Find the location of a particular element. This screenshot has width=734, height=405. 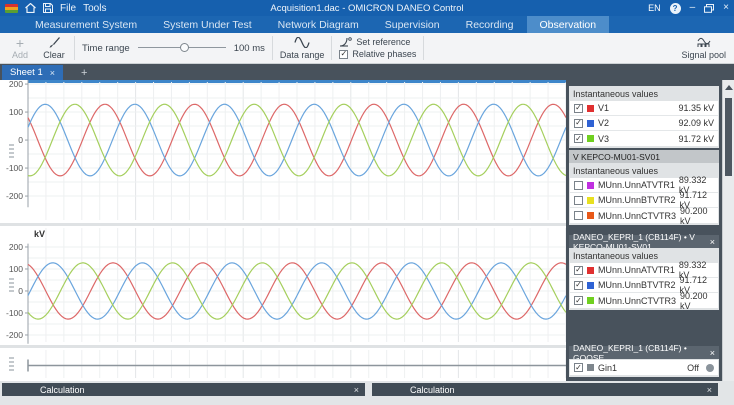

signal-value: 90.200 kV is located at coordinates (694, 300).